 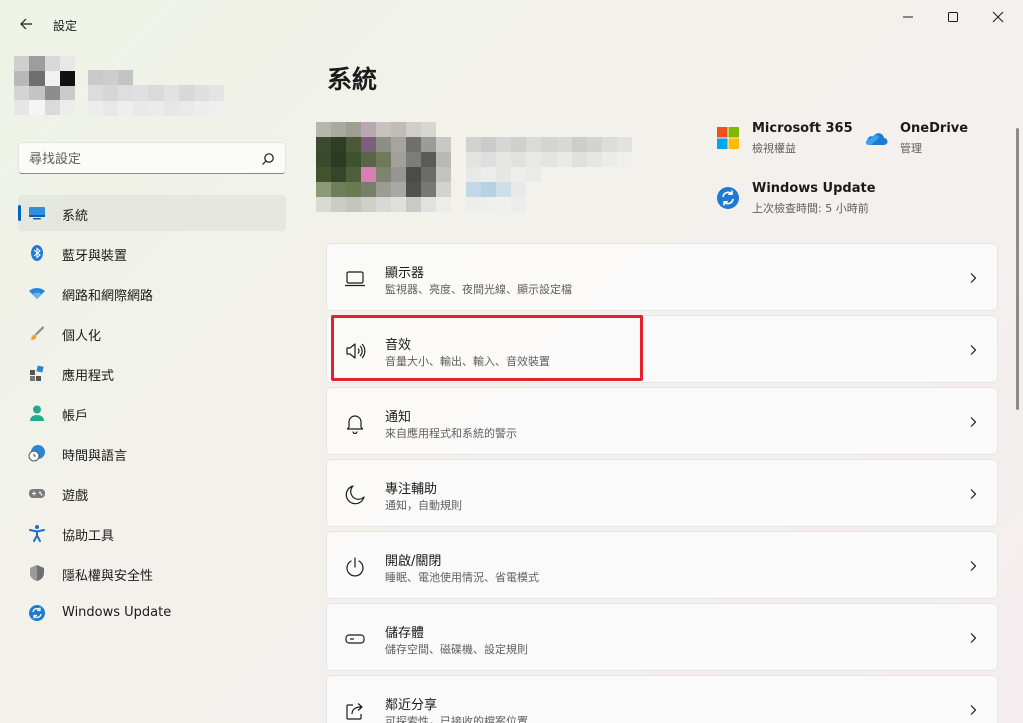 I want to click on card-subtitle: 睡眠、電池使用情況、省電模式, so click(x=462, y=577).